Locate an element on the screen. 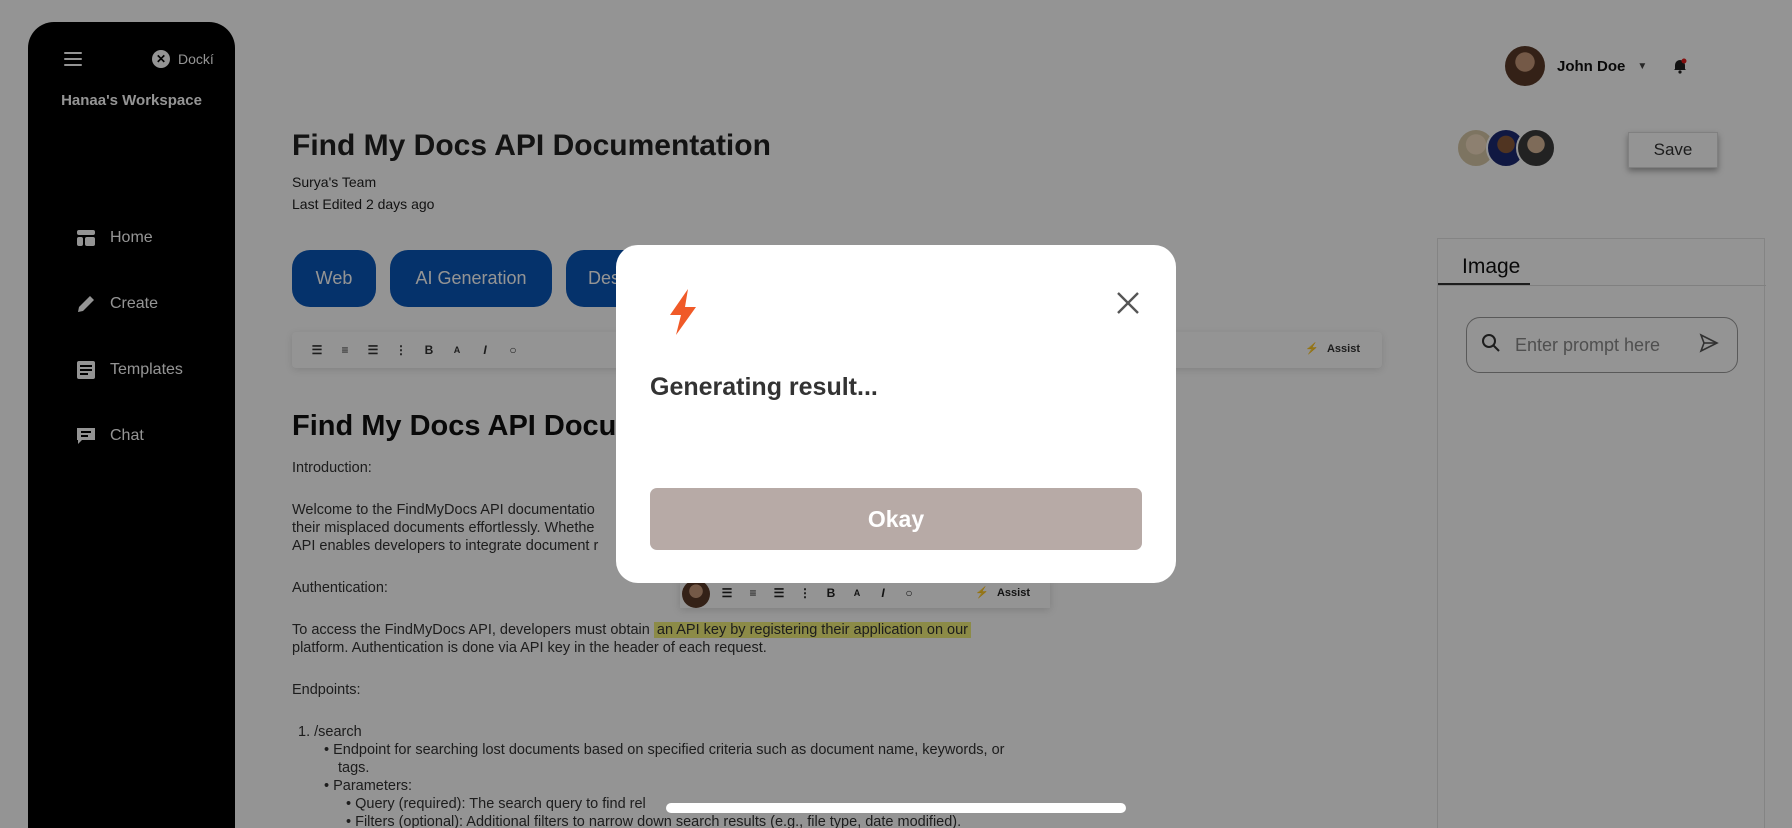  close-icon is located at coordinates (1128, 303).